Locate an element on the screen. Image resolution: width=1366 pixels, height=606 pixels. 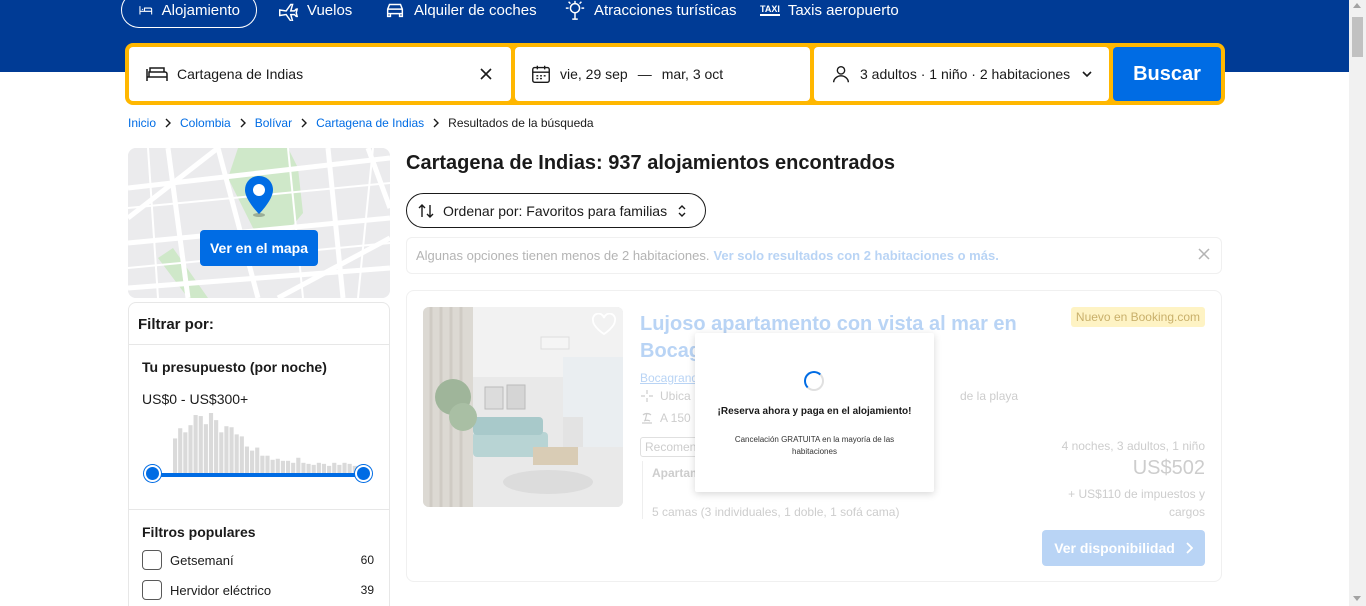
scroll-down-arrow-icon is located at coordinates (1357, 598).